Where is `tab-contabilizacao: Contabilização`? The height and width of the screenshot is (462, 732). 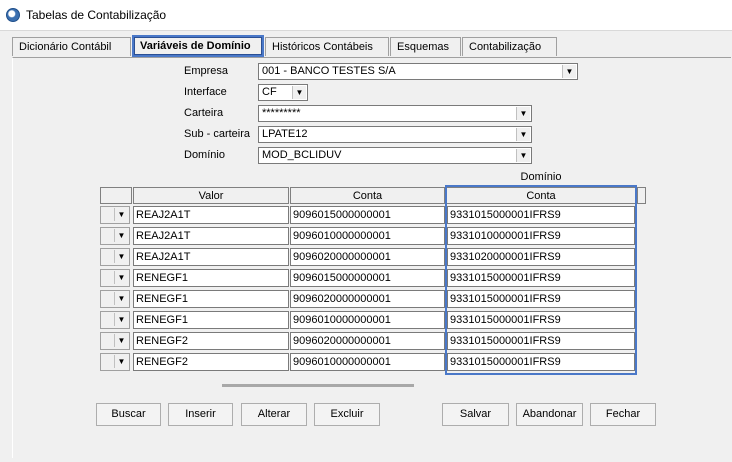
tab-contabilizacao: Contabilização is located at coordinates (509, 46).